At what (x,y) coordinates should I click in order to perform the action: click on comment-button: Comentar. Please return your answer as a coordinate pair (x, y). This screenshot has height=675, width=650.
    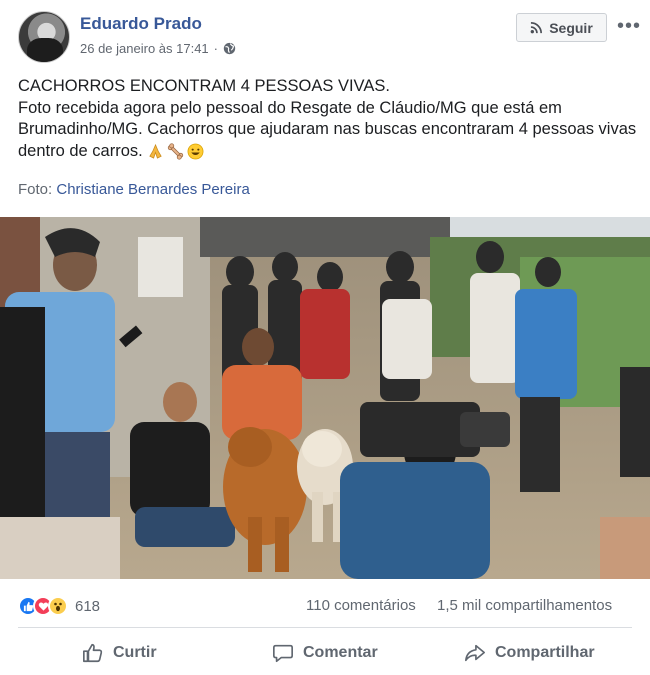
    Looking at the image, I should click on (325, 653).